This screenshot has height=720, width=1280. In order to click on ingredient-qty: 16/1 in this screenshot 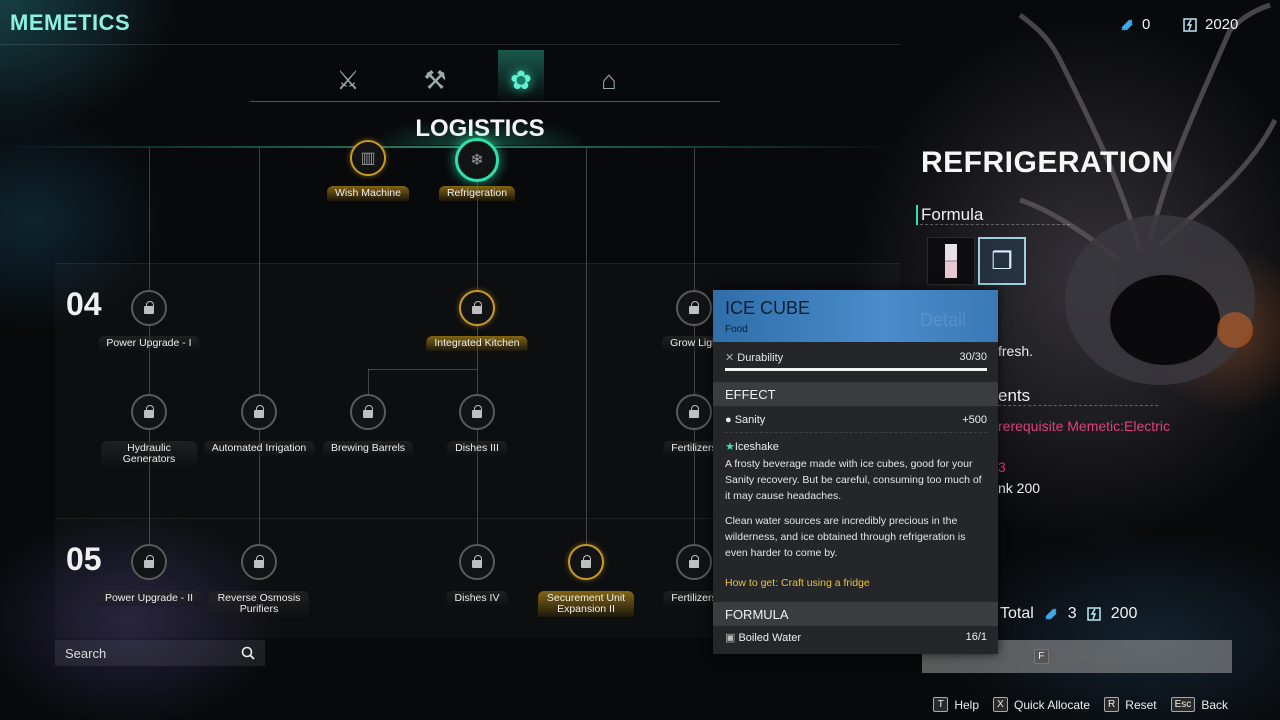, I will do `click(976, 637)`.